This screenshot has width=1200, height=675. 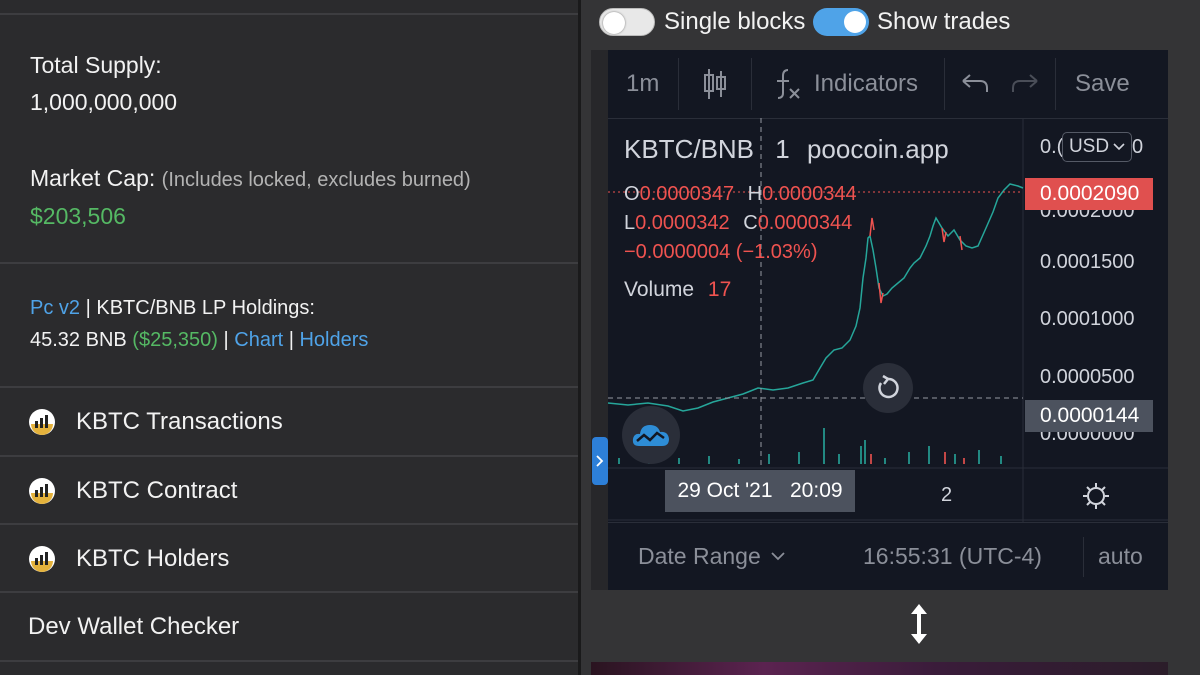 What do you see at coordinates (699, 556) in the screenshot?
I see `date-range-label: Date Range` at bounding box center [699, 556].